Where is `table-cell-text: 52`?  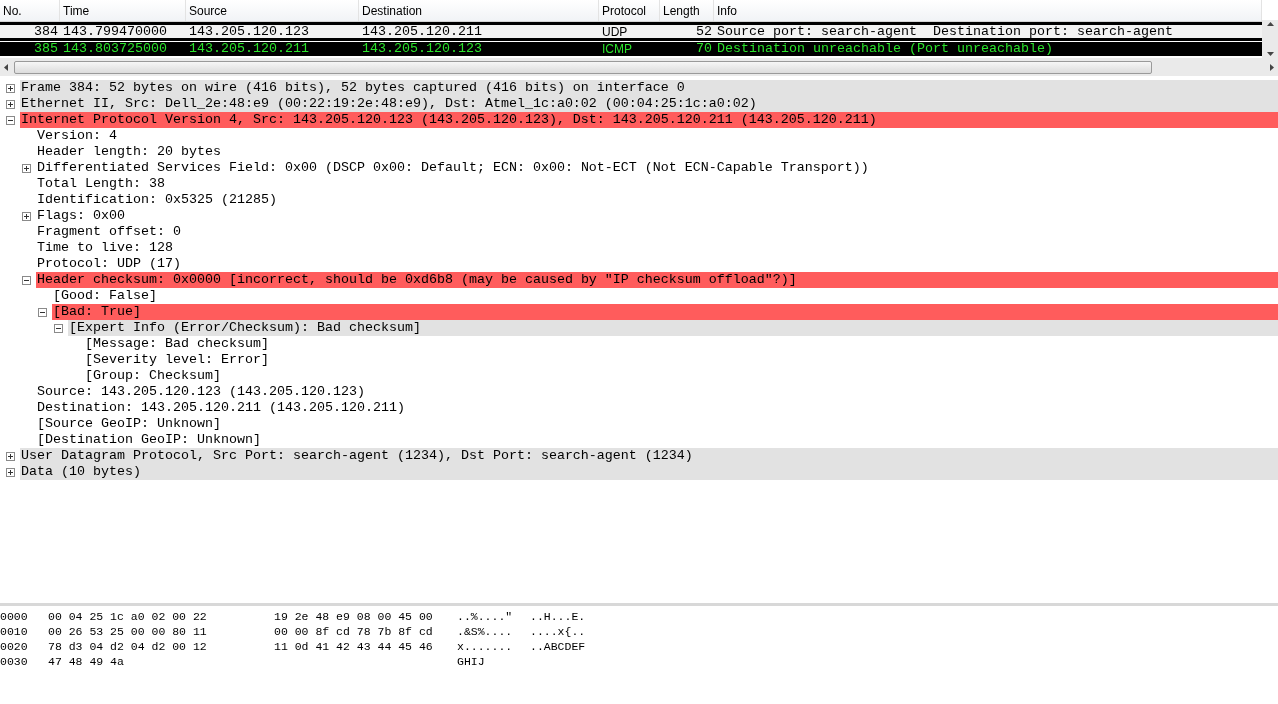 table-cell-text: 52 is located at coordinates (704, 31).